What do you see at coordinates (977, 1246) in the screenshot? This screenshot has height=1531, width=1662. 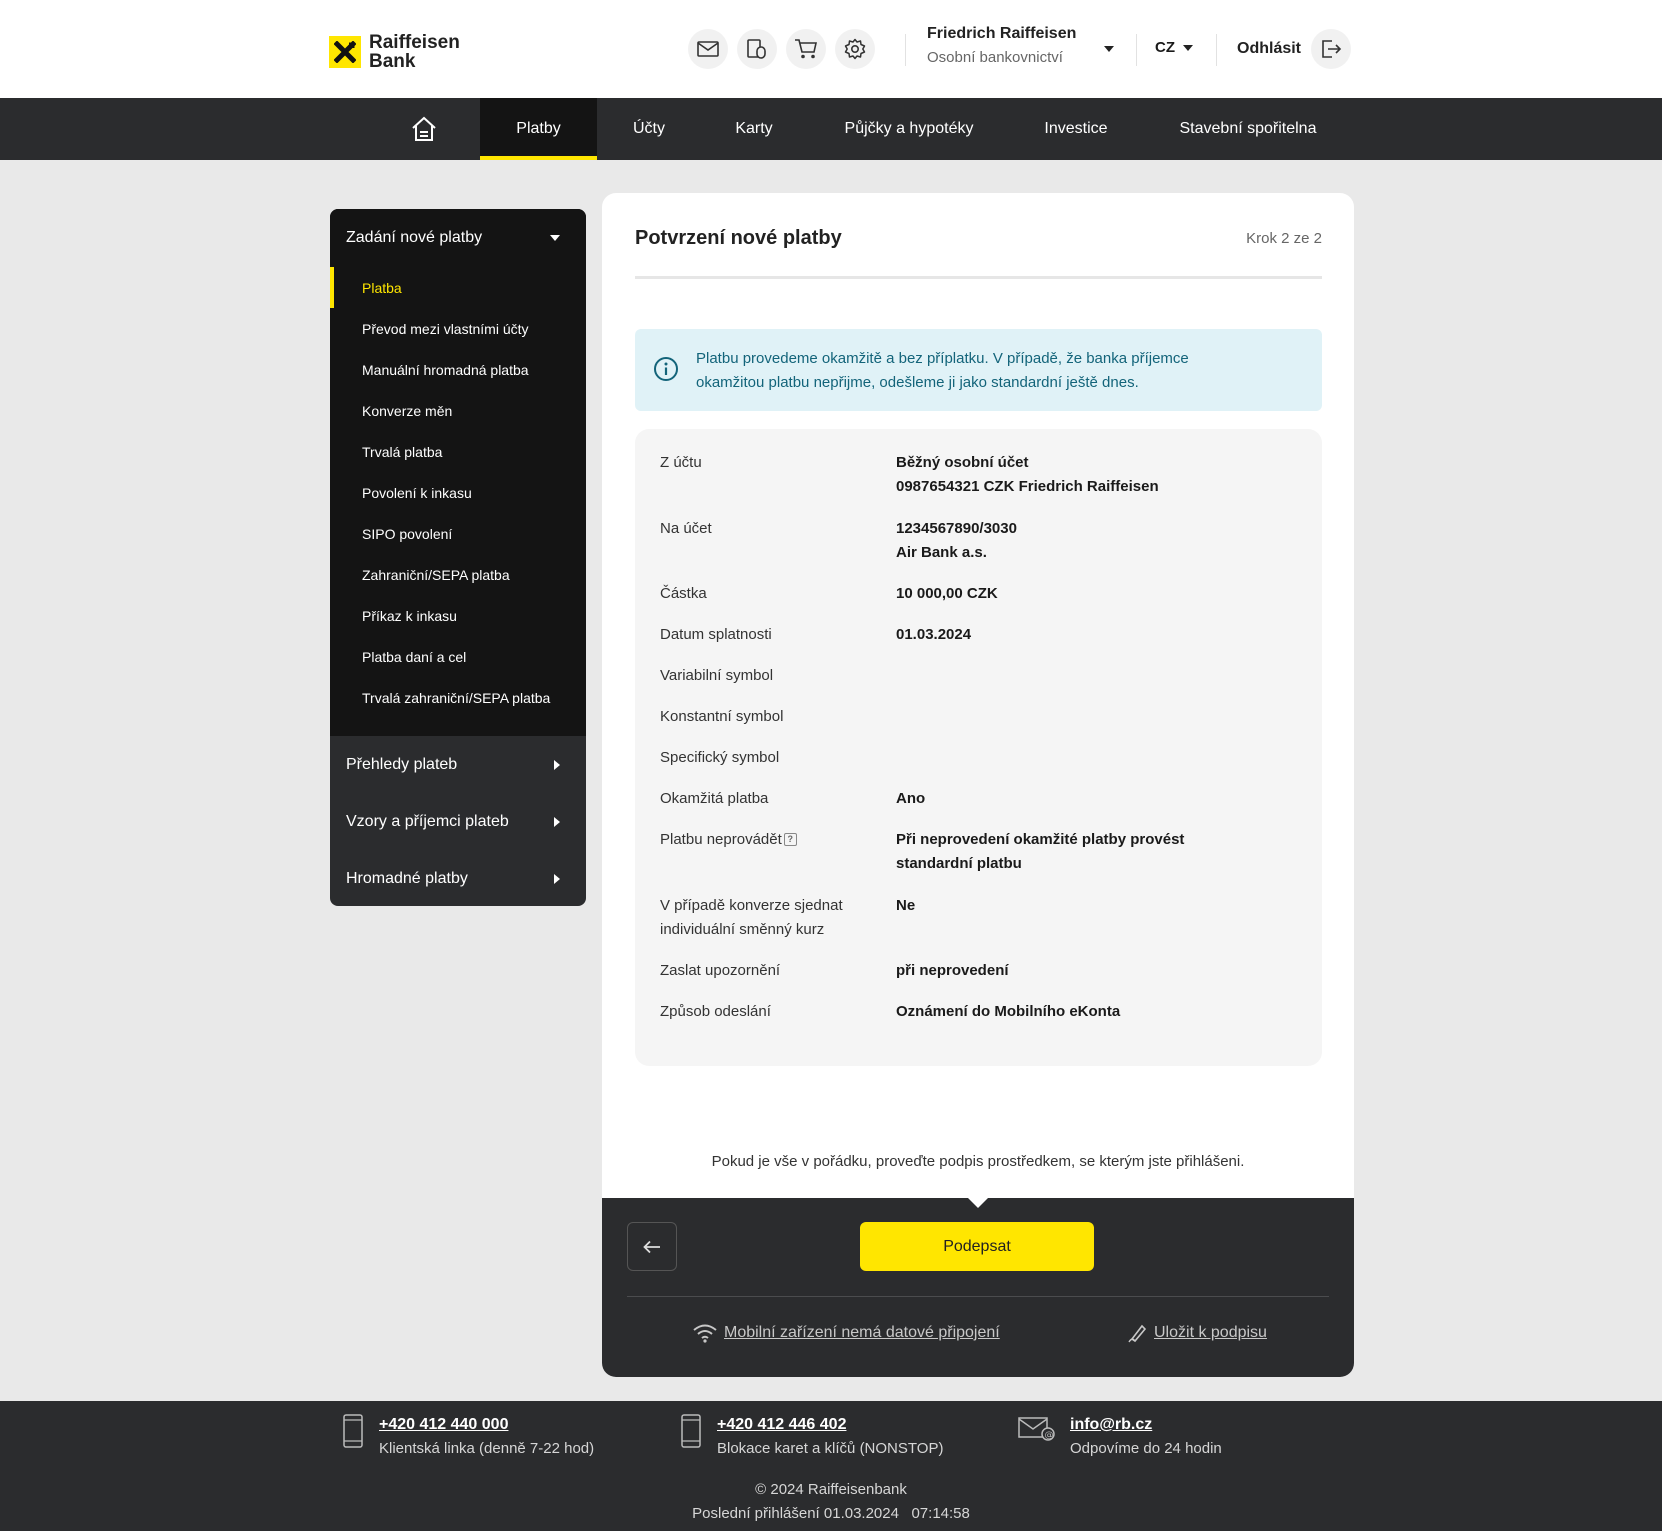 I see `sign-button: Podepsat` at bounding box center [977, 1246].